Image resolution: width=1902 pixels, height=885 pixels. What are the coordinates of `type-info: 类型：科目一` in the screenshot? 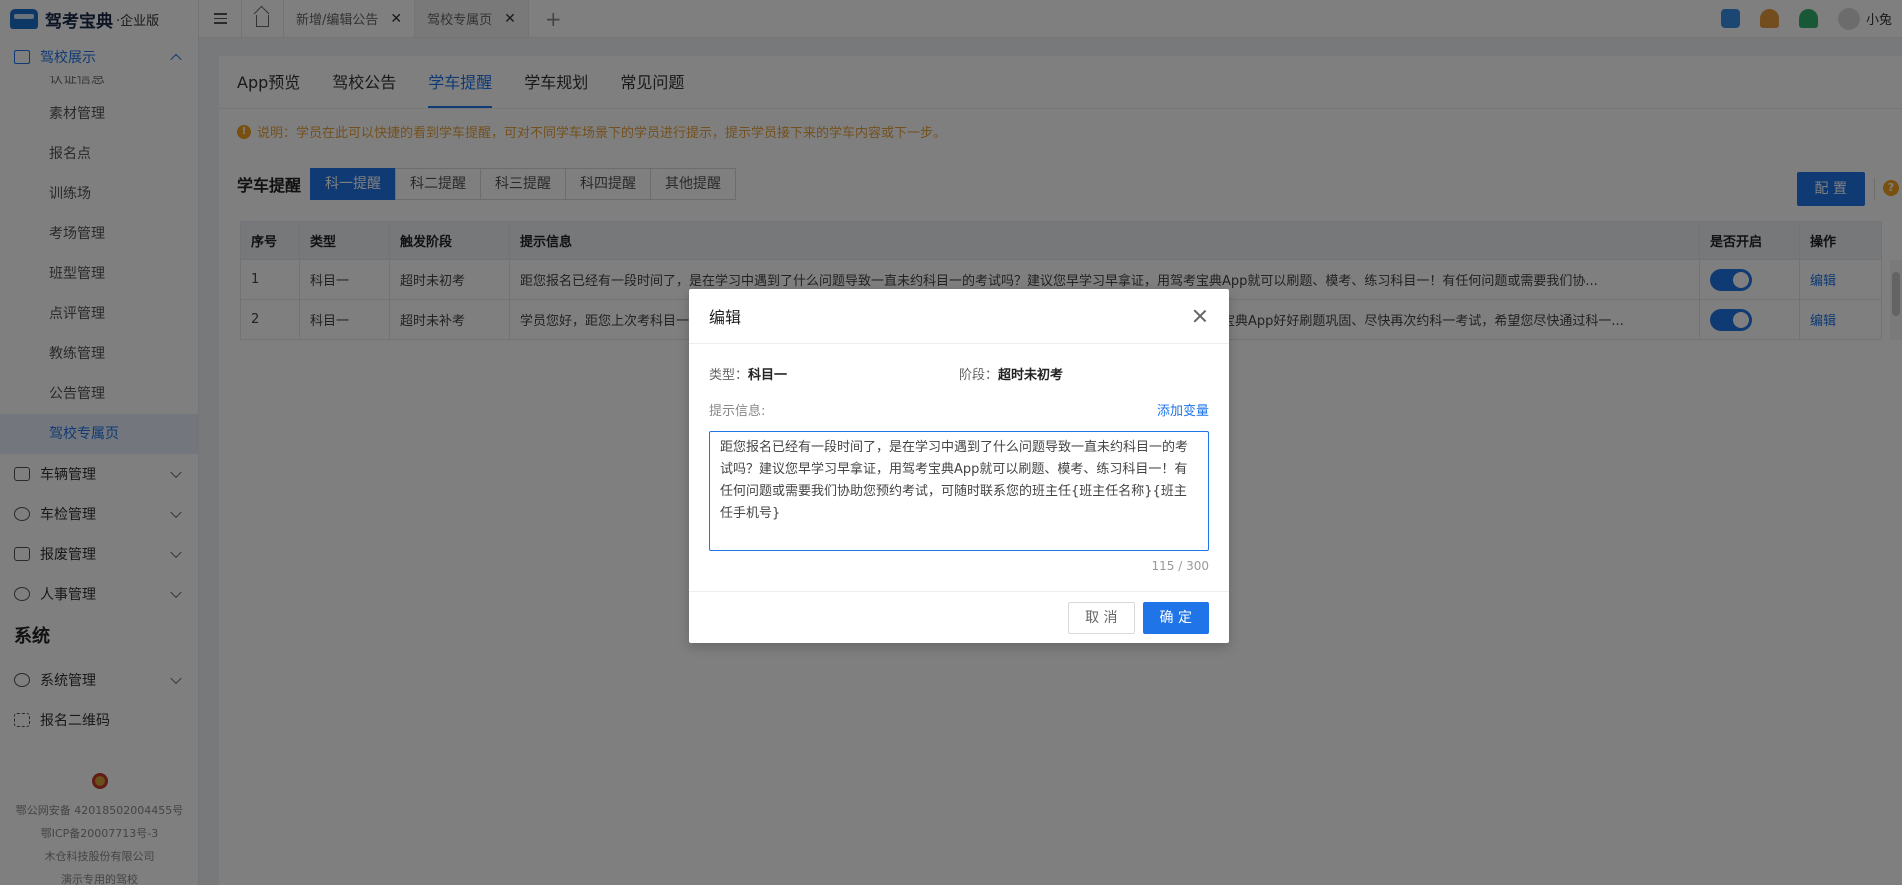 It's located at (834, 373).